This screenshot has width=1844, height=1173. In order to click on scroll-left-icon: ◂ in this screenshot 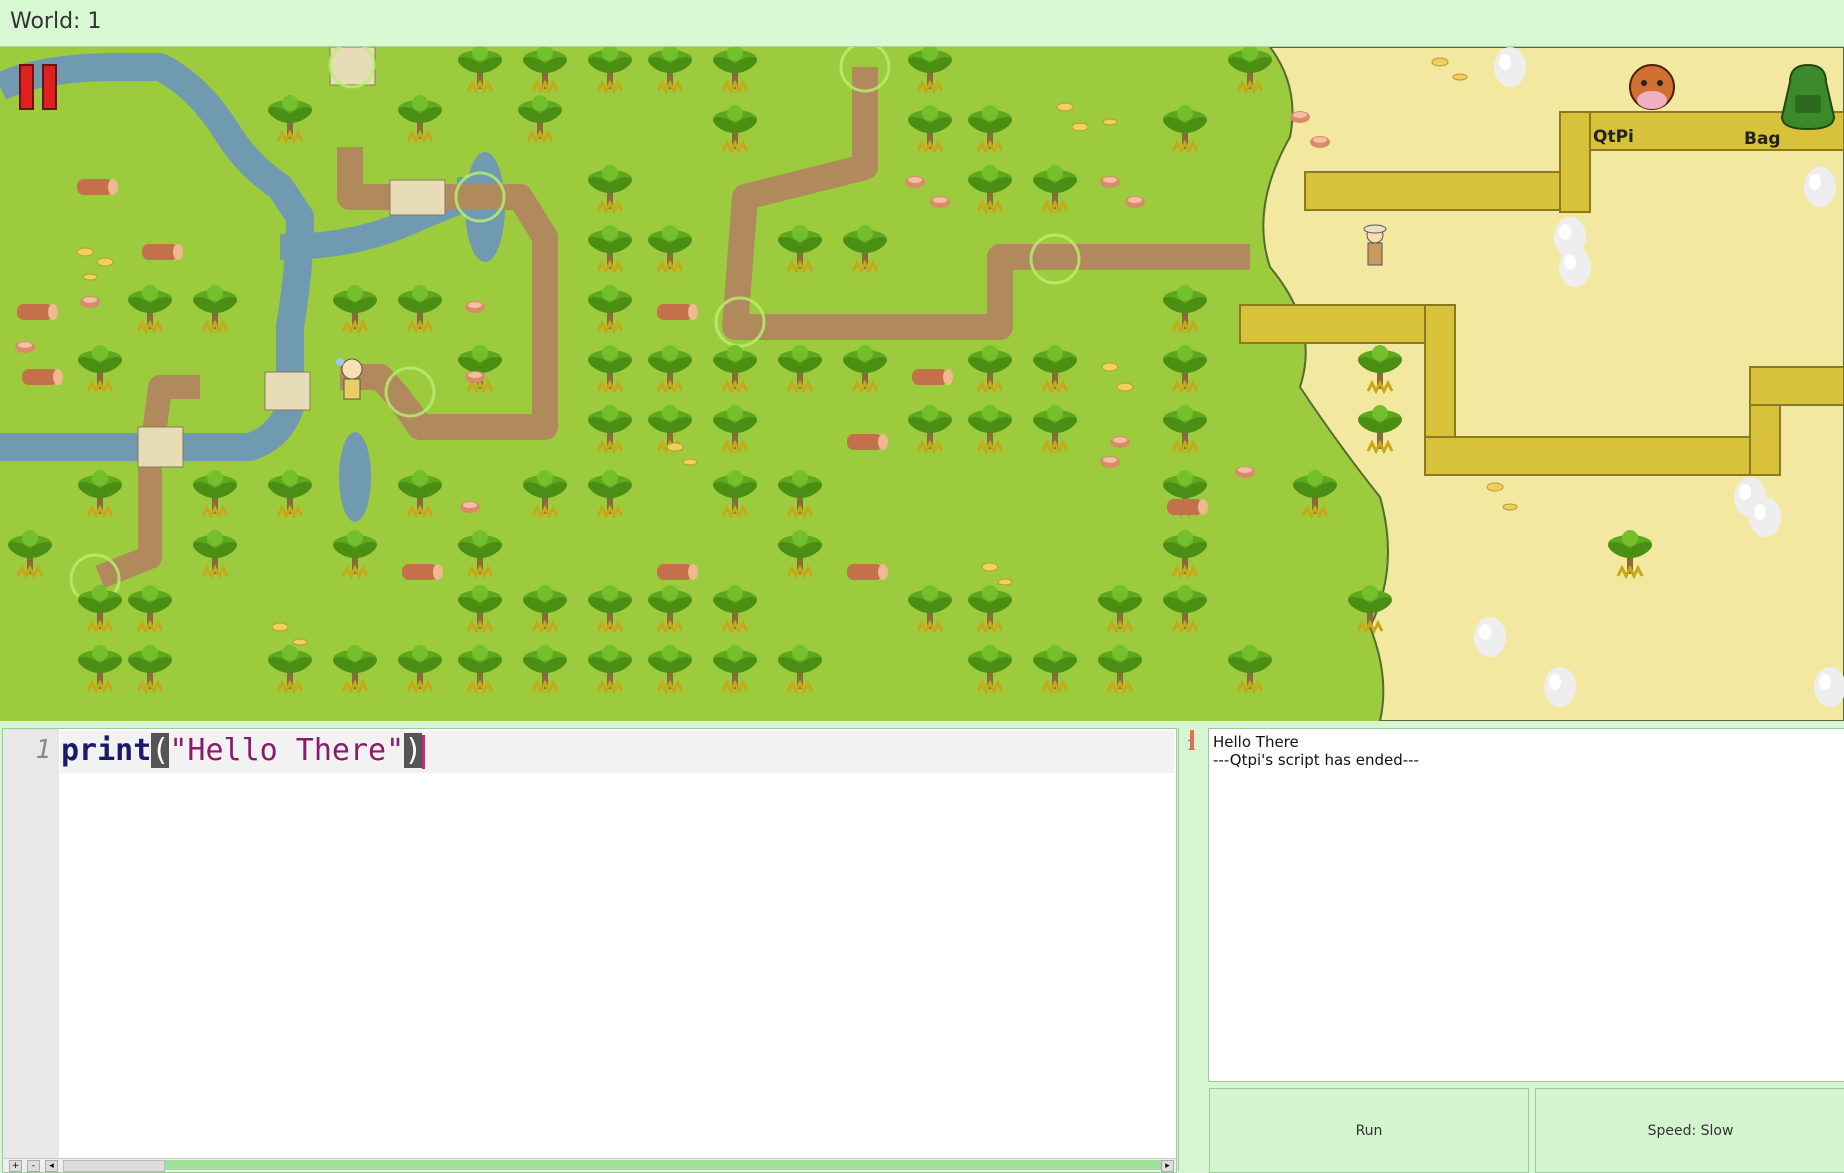, I will do `click(51, 1166)`.